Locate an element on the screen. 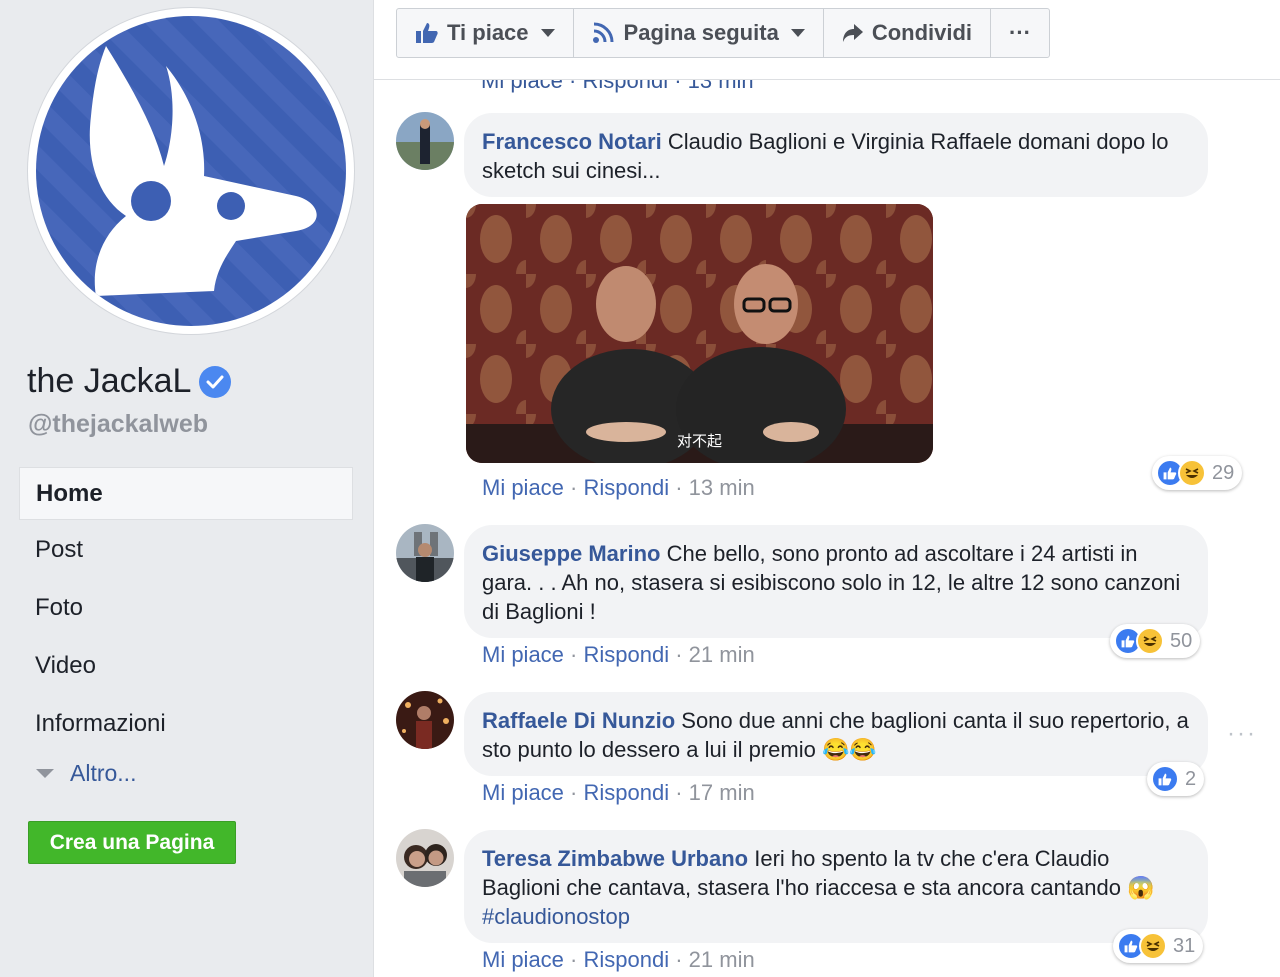 The height and width of the screenshot is (977, 1280). verified-badge-icon is located at coordinates (215, 381).